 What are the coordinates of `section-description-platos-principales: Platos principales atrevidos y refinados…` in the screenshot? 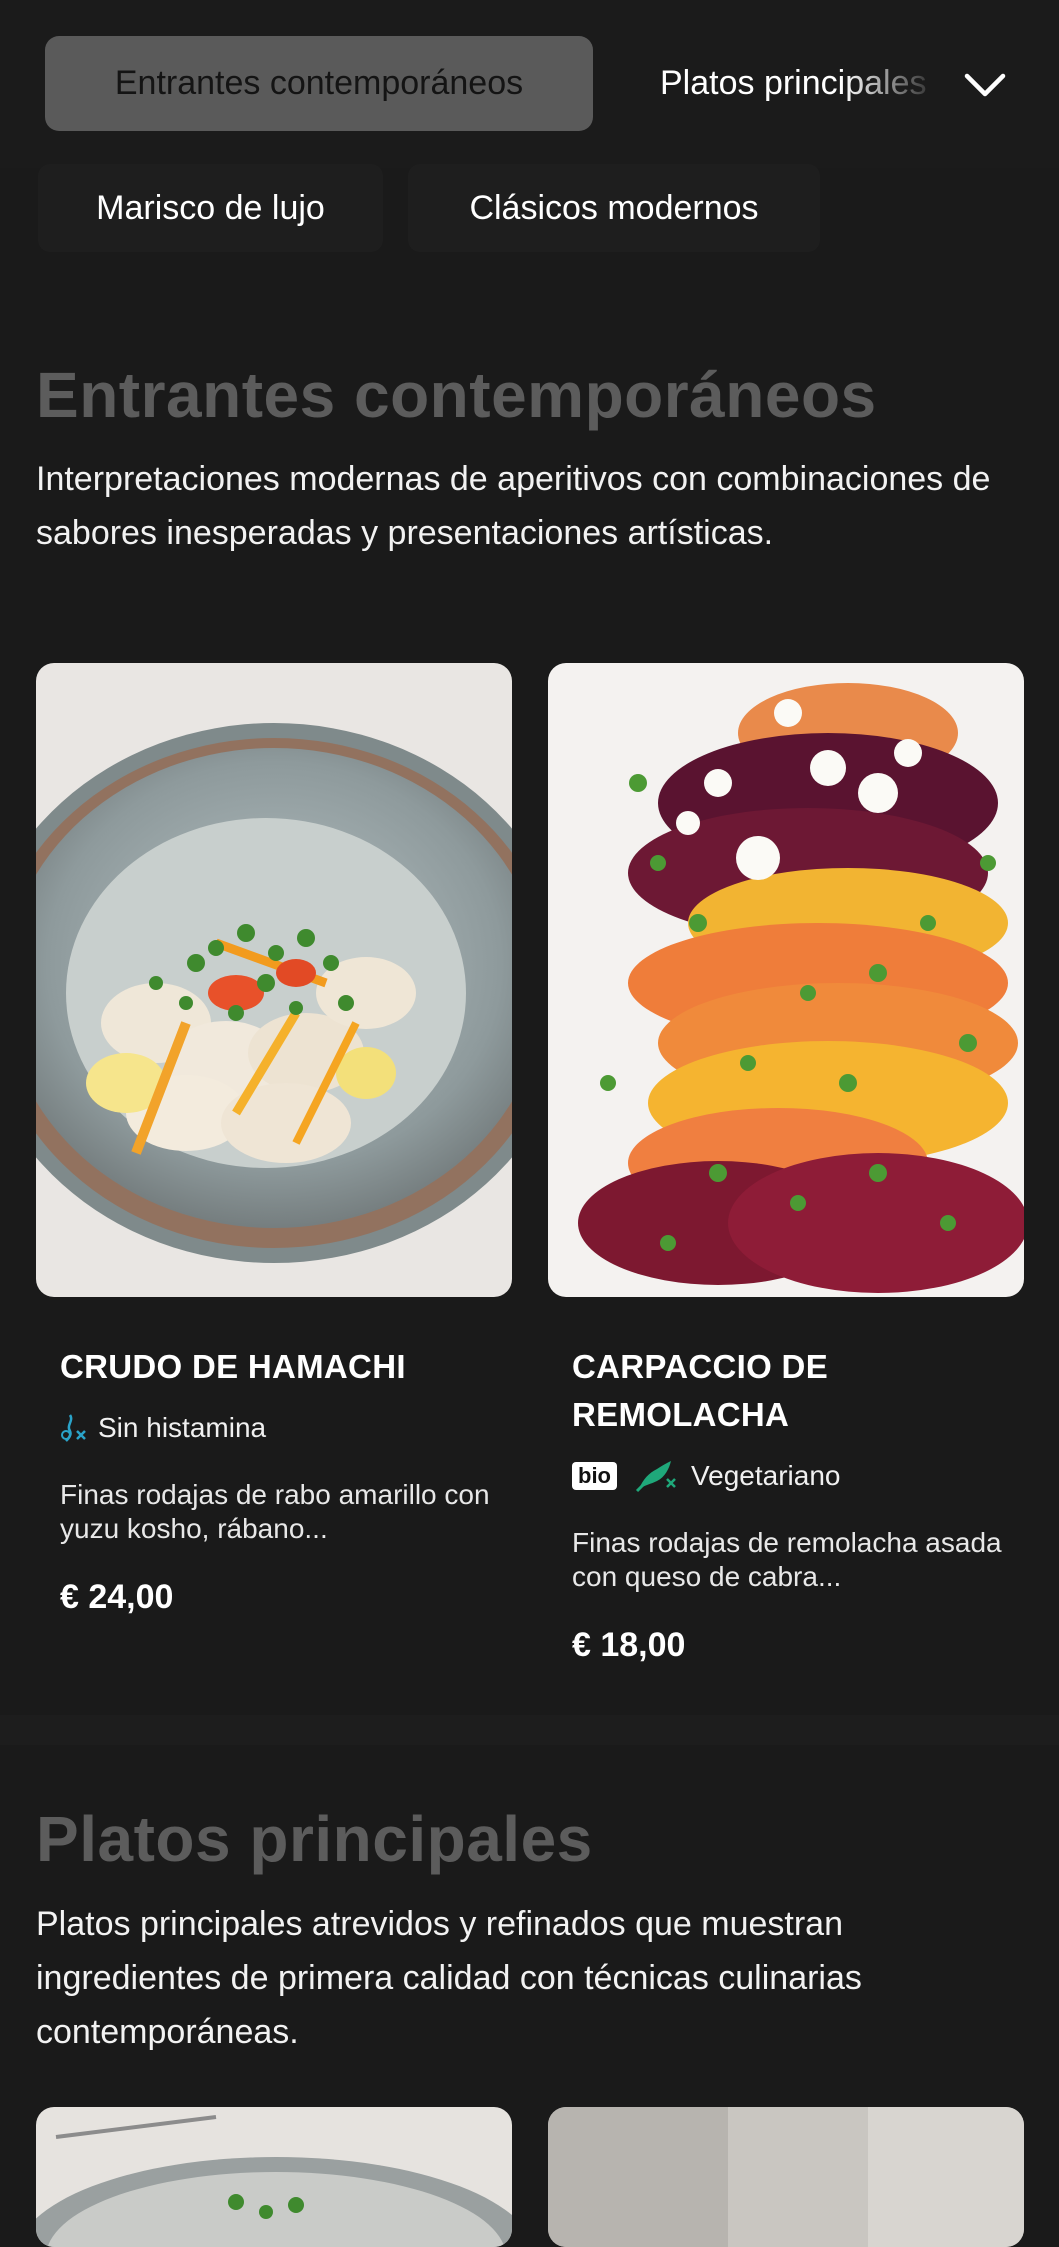 It's located at (449, 1978).